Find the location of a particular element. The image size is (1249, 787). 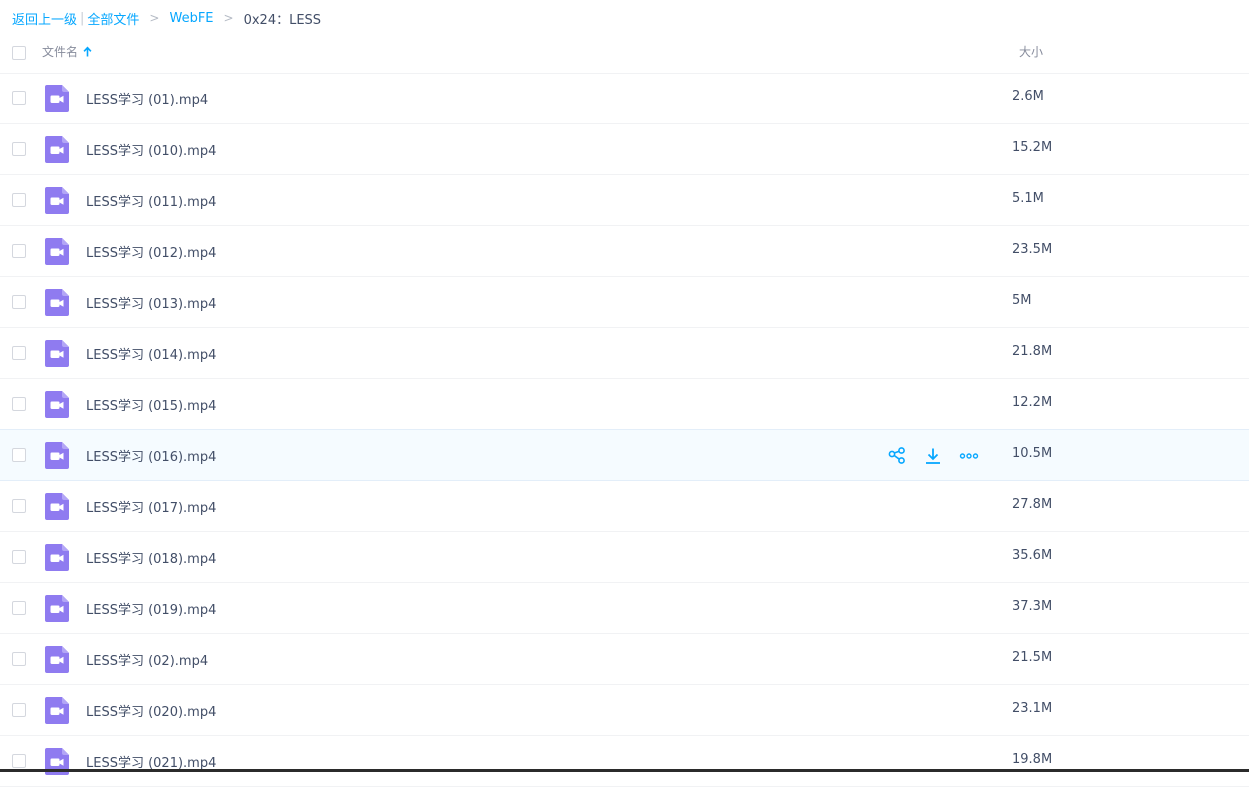

file-size: 37.3M is located at coordinates (1032, 606).